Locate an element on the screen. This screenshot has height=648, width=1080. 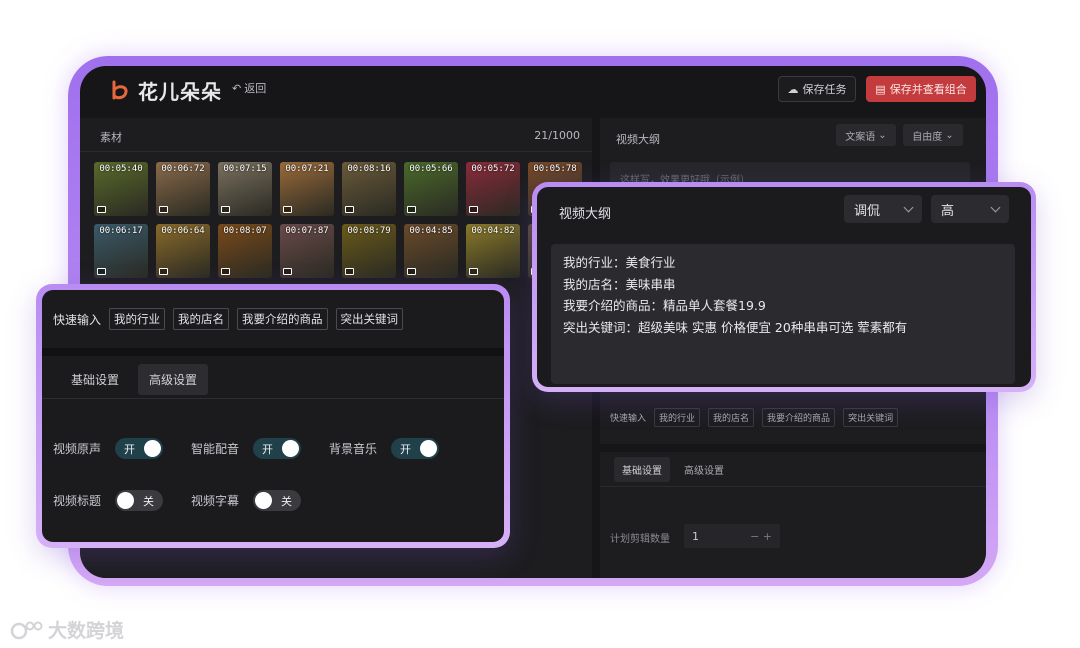
outline-line: 我要介绍的商品：精品单人套餐19.9 is located at coordinates (664, 305).